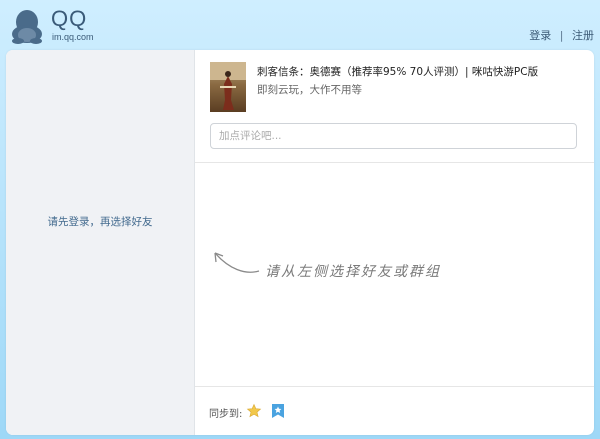  I want to click on star-icon, so click(254, 411).